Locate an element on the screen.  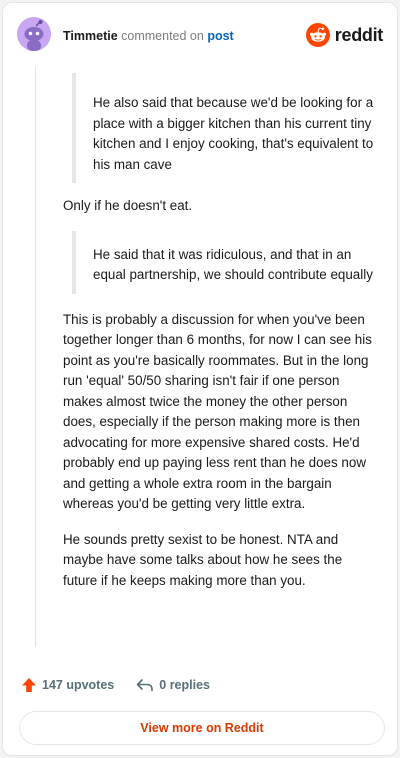
thread-line is located at coordinates (35, 357).